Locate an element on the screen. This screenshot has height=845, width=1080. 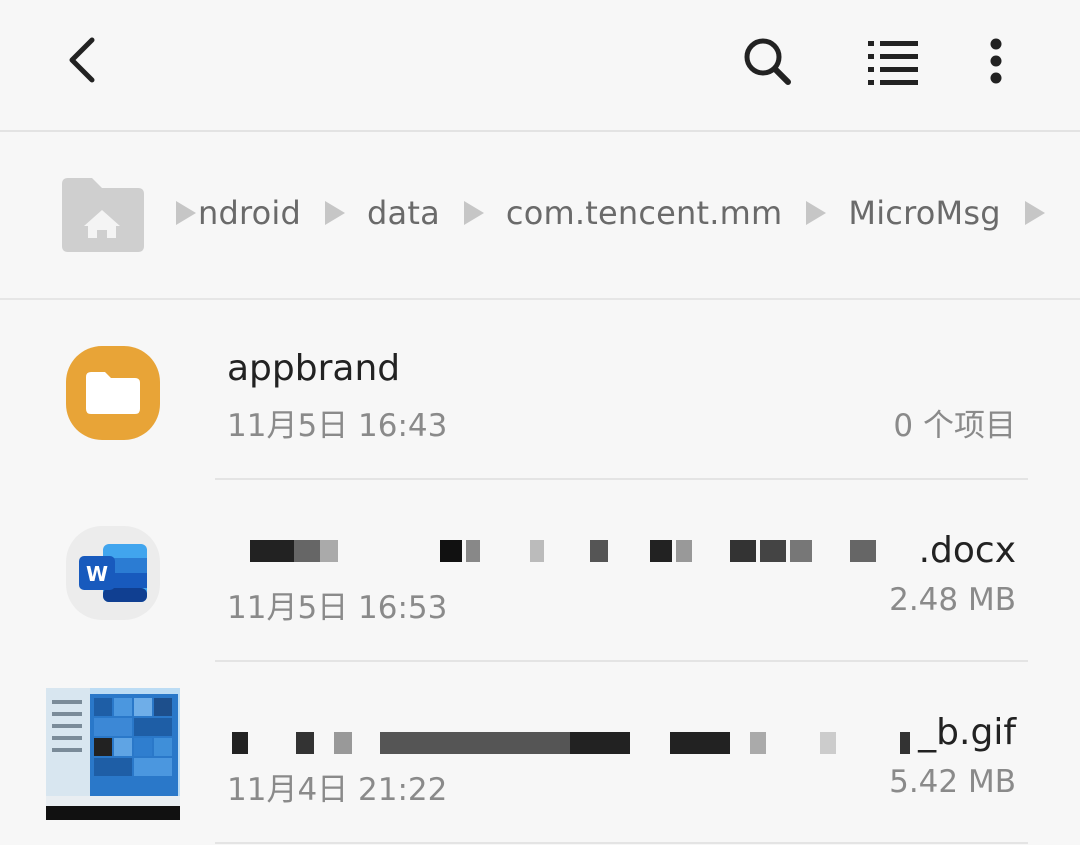
breadcrumb-path: ndroid data com.tencent.mm MicroMsg is located at coordinates (621, 213).